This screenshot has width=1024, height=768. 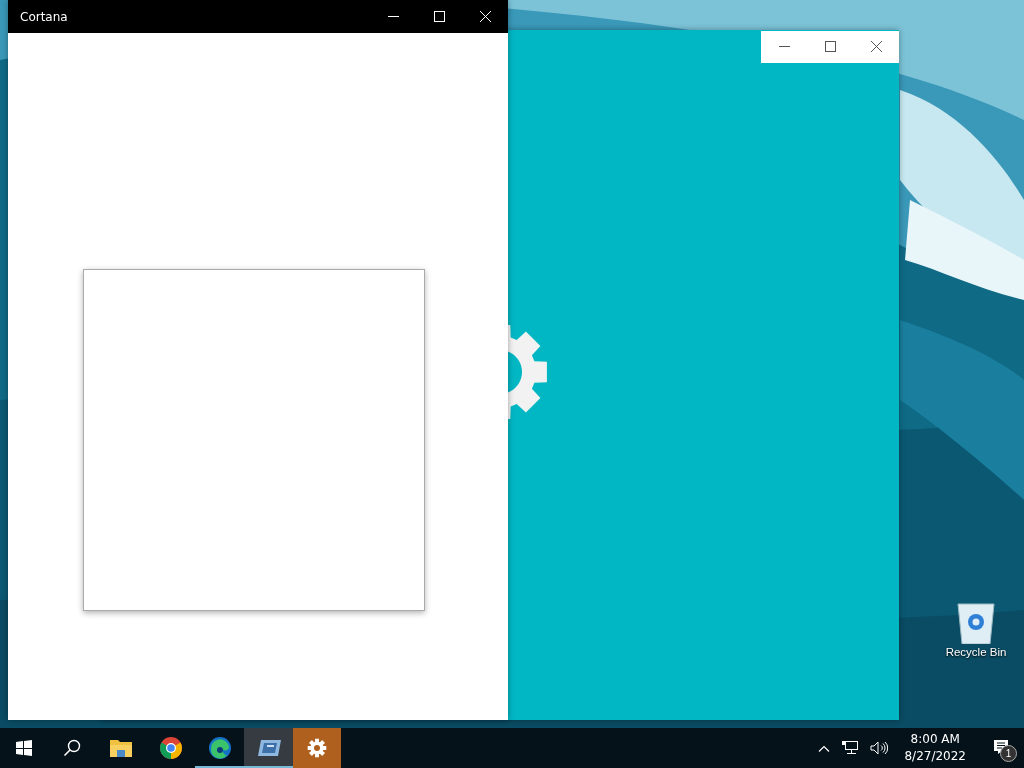 What do you see at coordinates (268, 748) in the screenshot?
I see `app-window-icon` at bounding box center [268, 748].